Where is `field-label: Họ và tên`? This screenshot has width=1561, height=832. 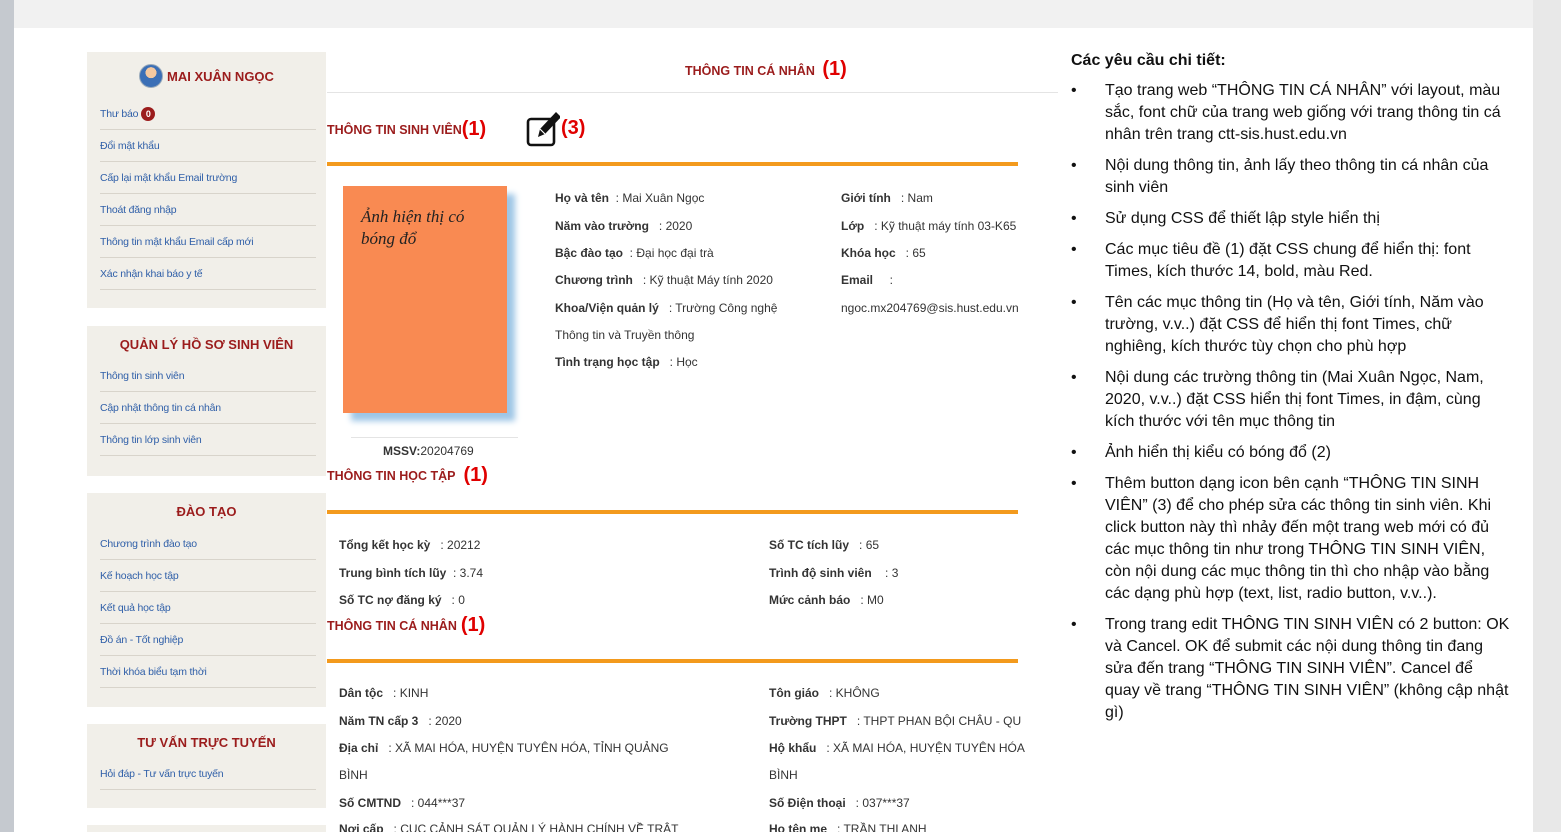 field-label: Họ và tên is located at coordinates (582, 198).